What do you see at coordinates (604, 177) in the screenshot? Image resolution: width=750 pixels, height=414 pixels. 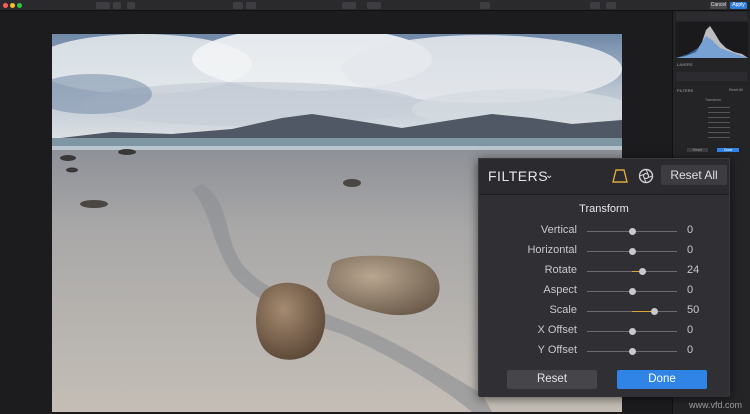 I see `filters-header: FILTERS ⌄ Reset All` at bounding box center [604, 177].